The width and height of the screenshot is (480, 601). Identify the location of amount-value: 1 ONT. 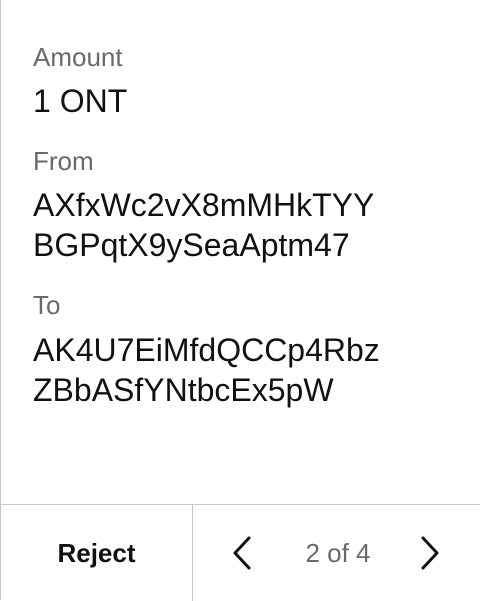
(80, 101).